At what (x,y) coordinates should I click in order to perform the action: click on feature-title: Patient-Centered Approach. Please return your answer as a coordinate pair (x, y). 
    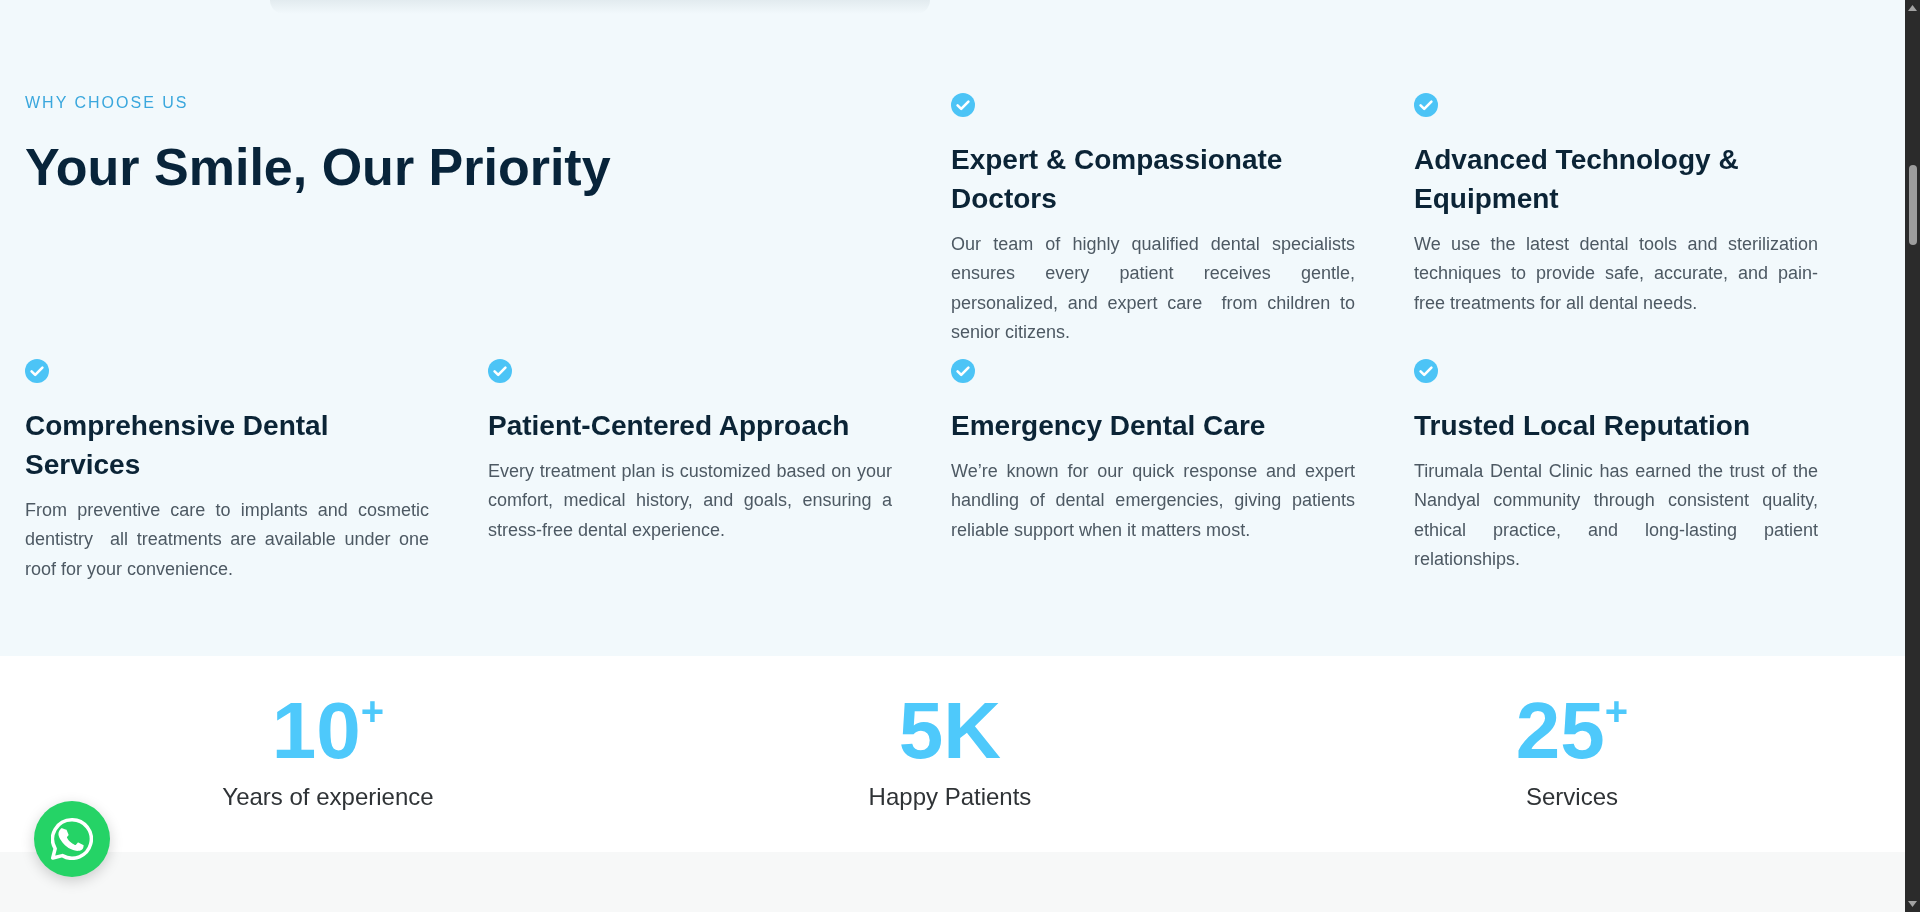
    Looking at the image, I should click on (669, 426).